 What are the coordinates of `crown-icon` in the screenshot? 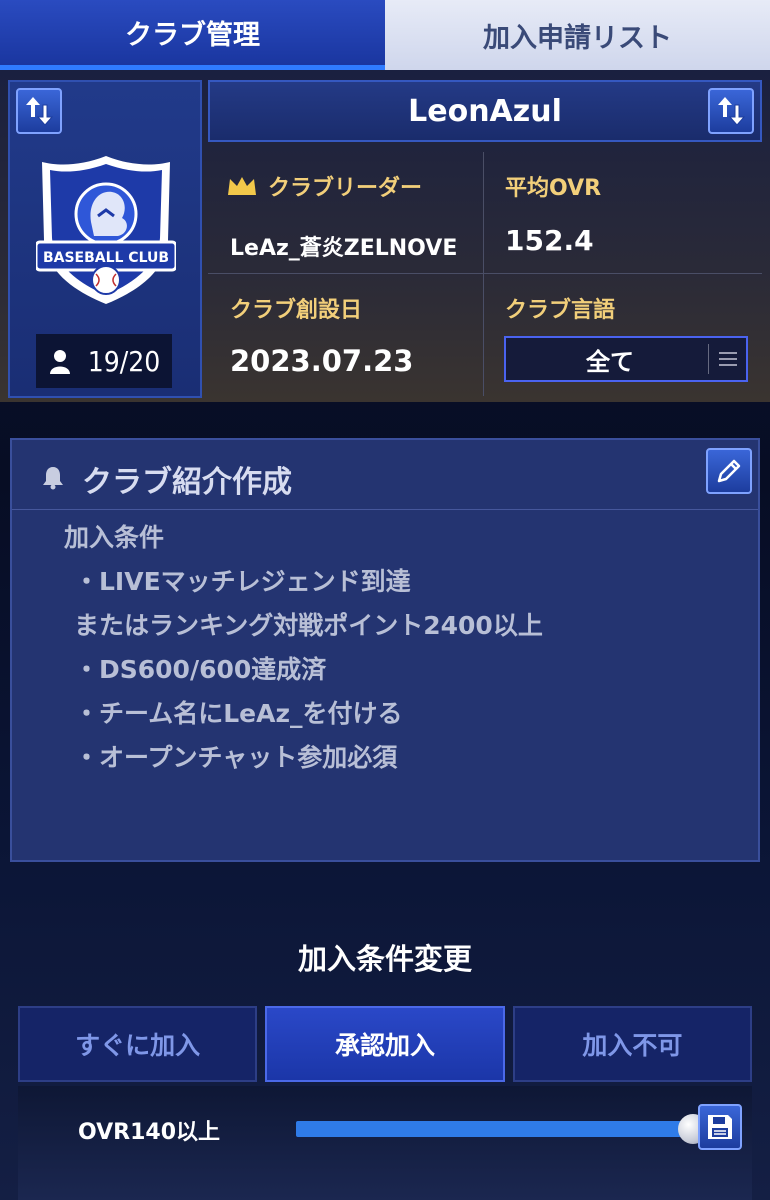 It's located at (242, 186).